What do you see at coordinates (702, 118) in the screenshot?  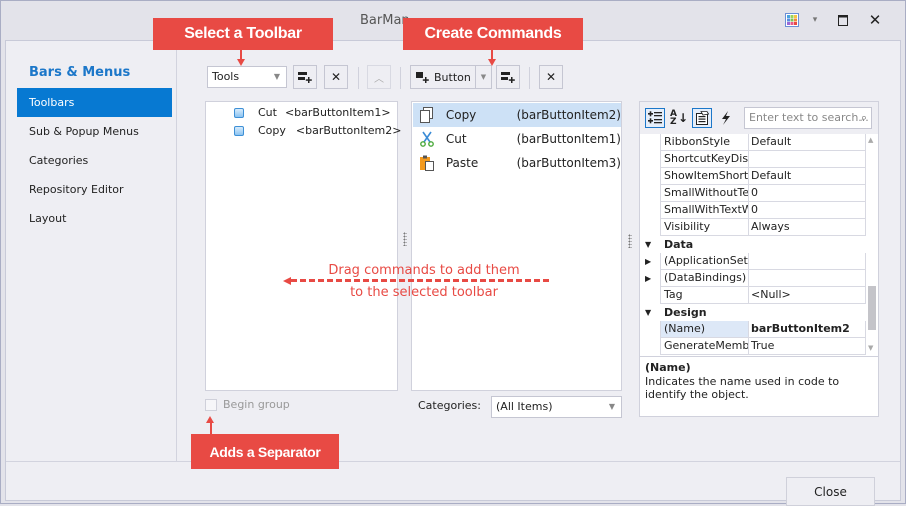 I see `property-pages-icon` at bounding box center [702, 118].